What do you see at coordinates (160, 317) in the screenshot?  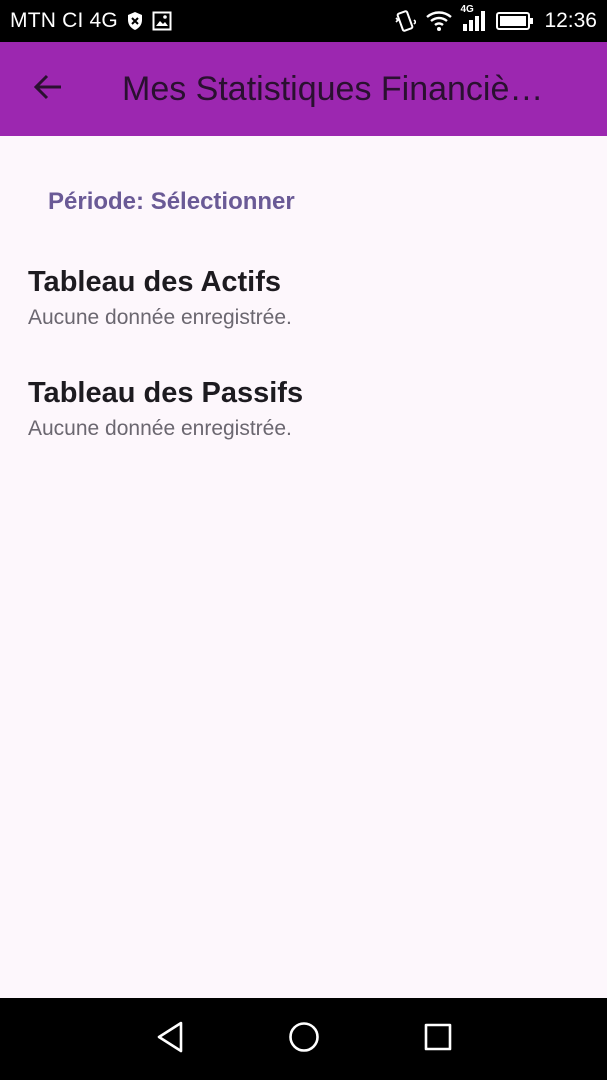 I see `assets-empty-text: Aucune donnée enregistrée.` at bounding box center [160, 317].